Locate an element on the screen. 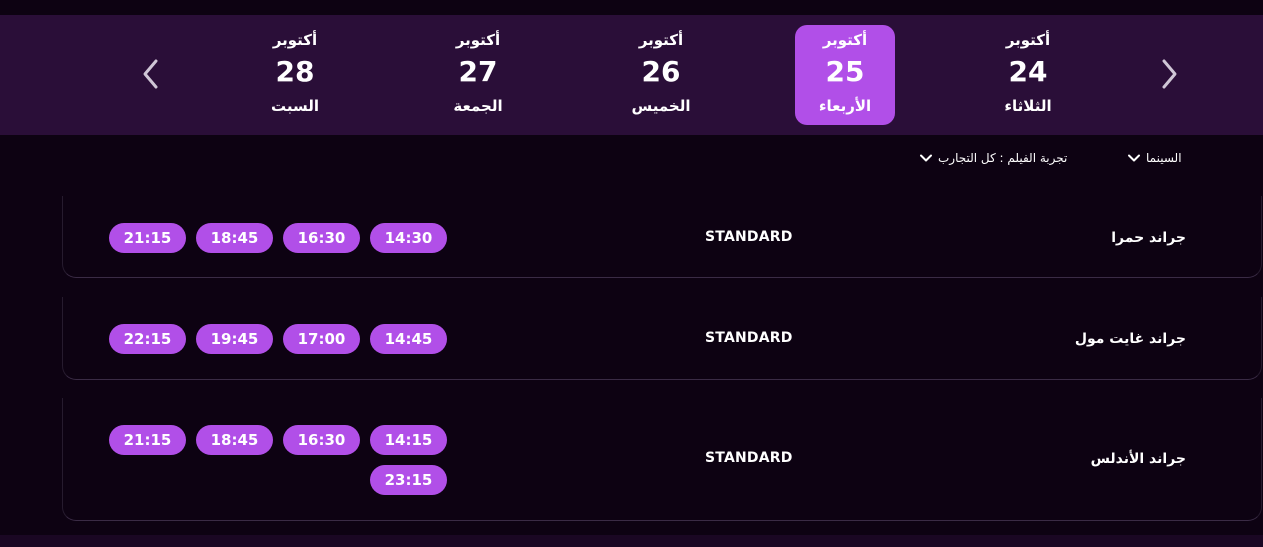 The image size is (1263, 547). cinema-filter-dropdown: السينما is located at coordinates (1155, 158).